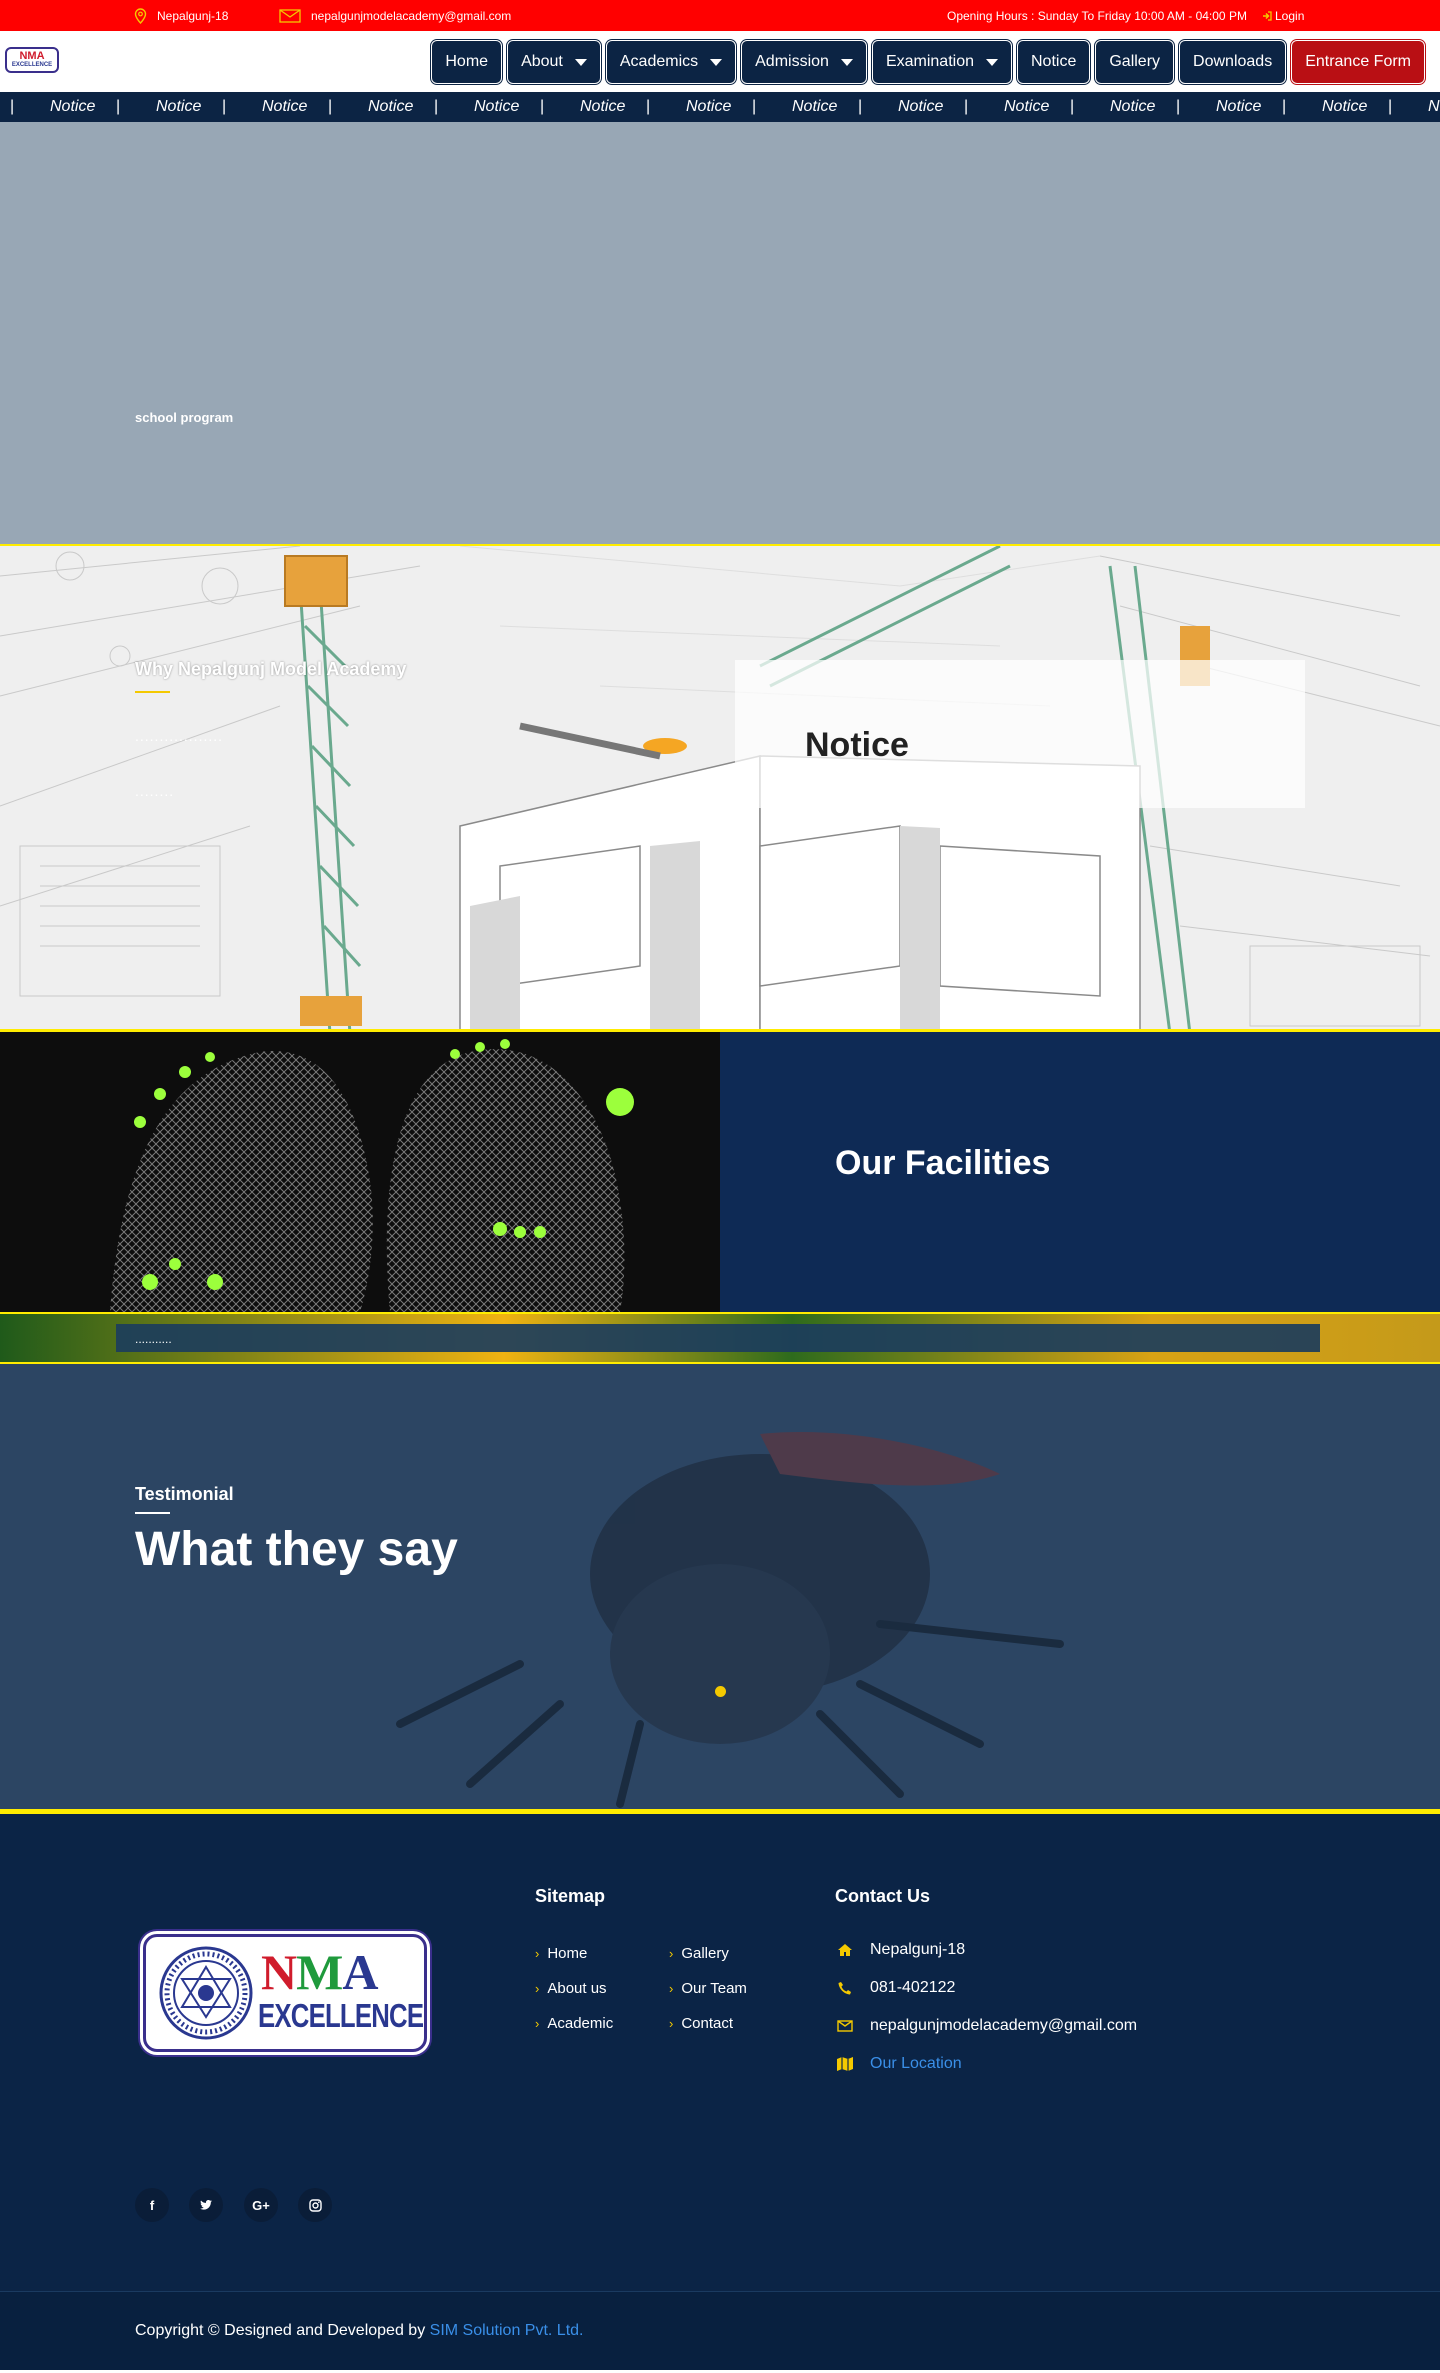 This screenshot has width=1440, height=2373. I want to click on nav-admission: Admission, so click(804, 62).